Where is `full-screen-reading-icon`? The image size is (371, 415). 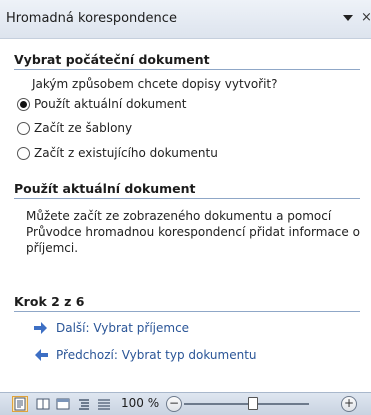 full-screen-reading-icon is located at coordinates (43, 404).